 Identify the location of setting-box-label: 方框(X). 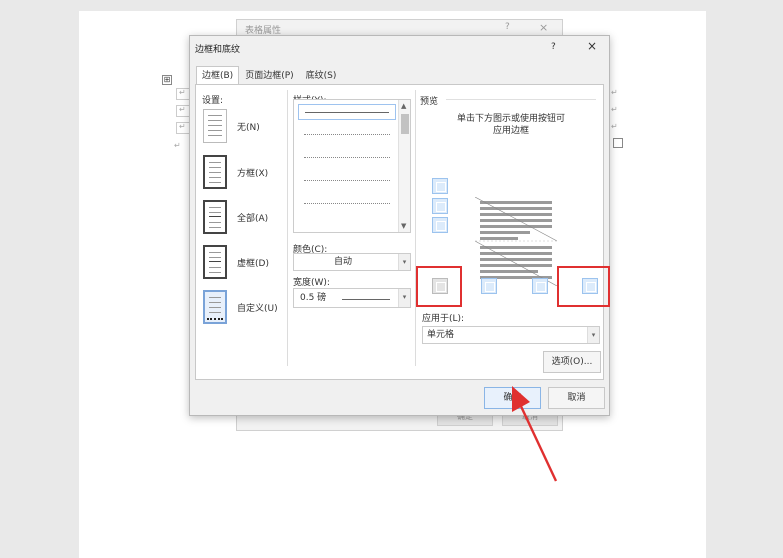
(253, 173).